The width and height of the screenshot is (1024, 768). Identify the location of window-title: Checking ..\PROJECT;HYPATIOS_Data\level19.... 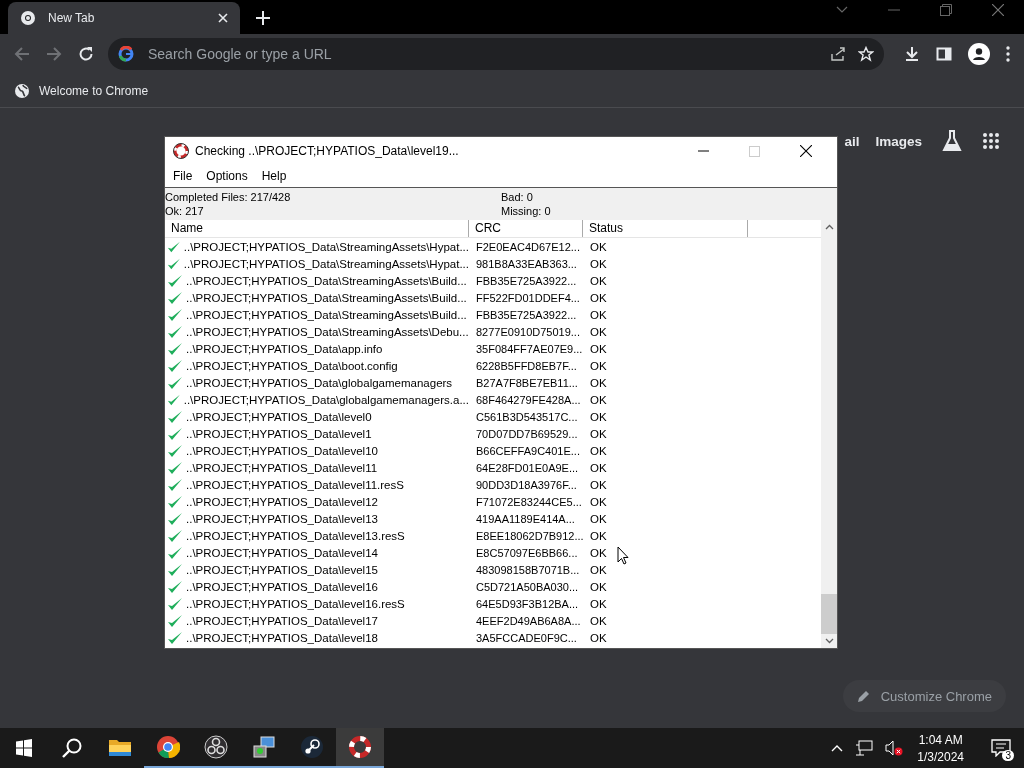
(327, 151).